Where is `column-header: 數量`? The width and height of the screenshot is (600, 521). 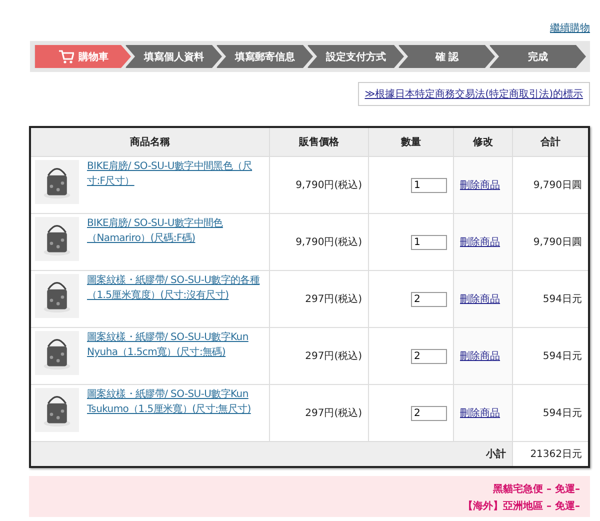
column-header: 數量 is located at coordinates (411, 141).